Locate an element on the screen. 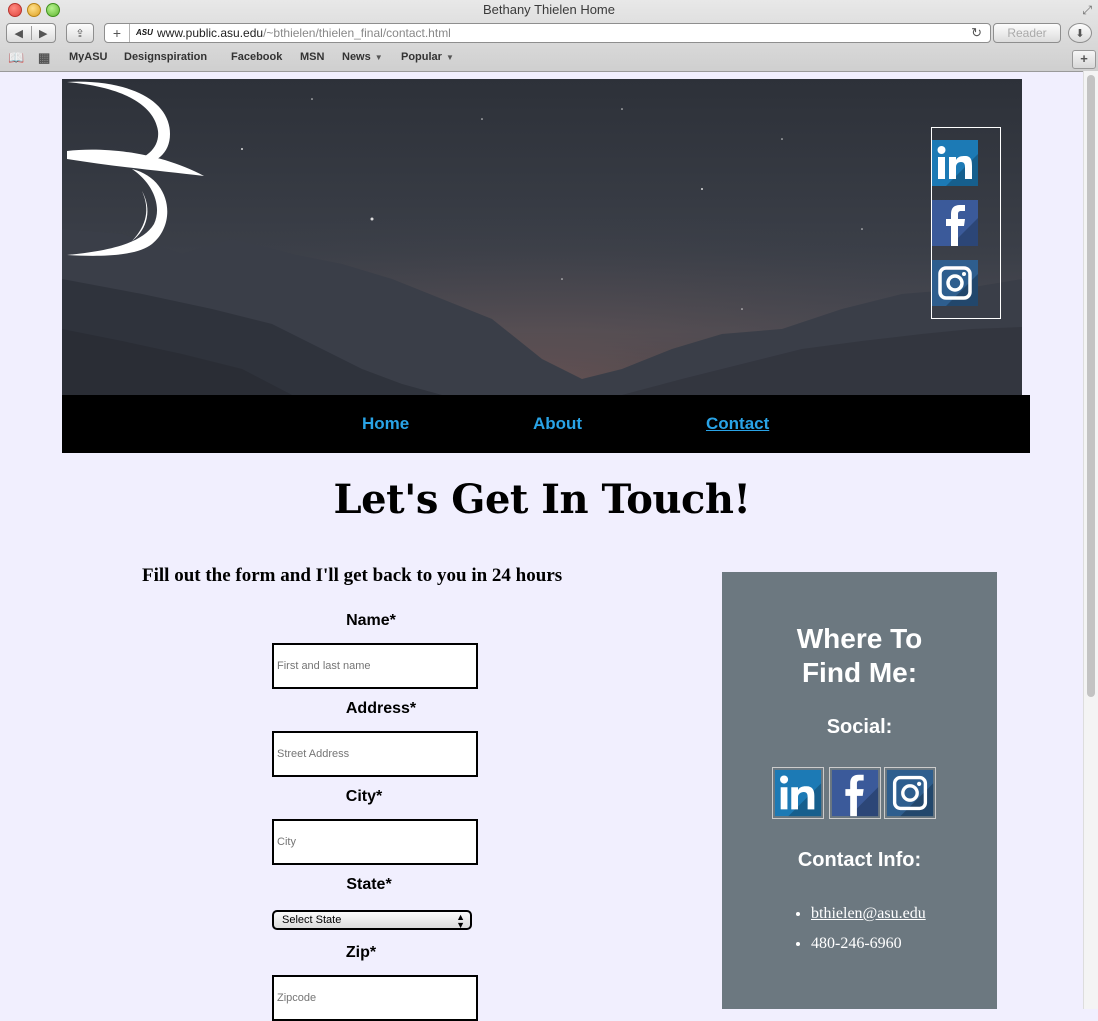 Image resolution: width=1098 pixels, height=1021 pixels. title-bar: Bethany Thielen Home ⤢ is located at coordinates (549, 10).